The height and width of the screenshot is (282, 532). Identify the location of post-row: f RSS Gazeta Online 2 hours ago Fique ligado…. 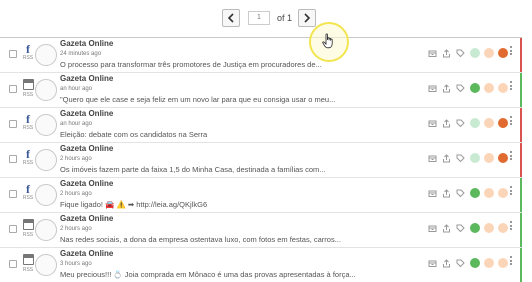
(261, 194).